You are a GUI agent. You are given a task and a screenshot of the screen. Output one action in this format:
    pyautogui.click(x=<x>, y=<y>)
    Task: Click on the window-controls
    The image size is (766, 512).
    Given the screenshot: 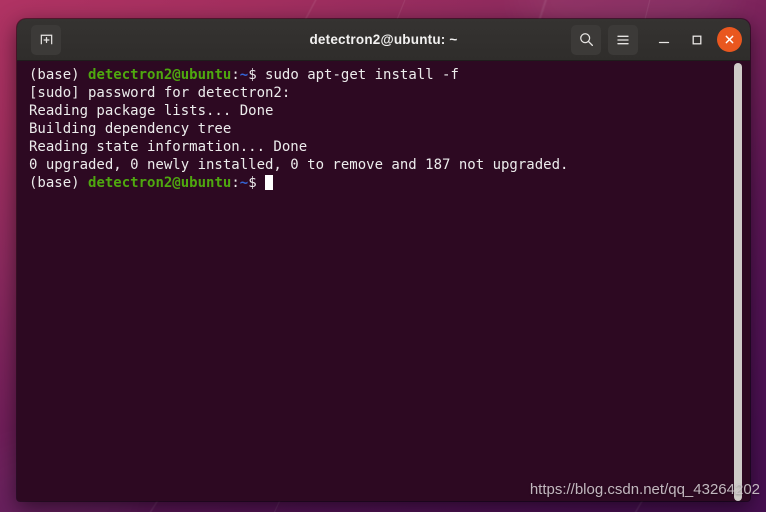 What is the action you would take?
    pyautogui.click(x=656, y=39)
    